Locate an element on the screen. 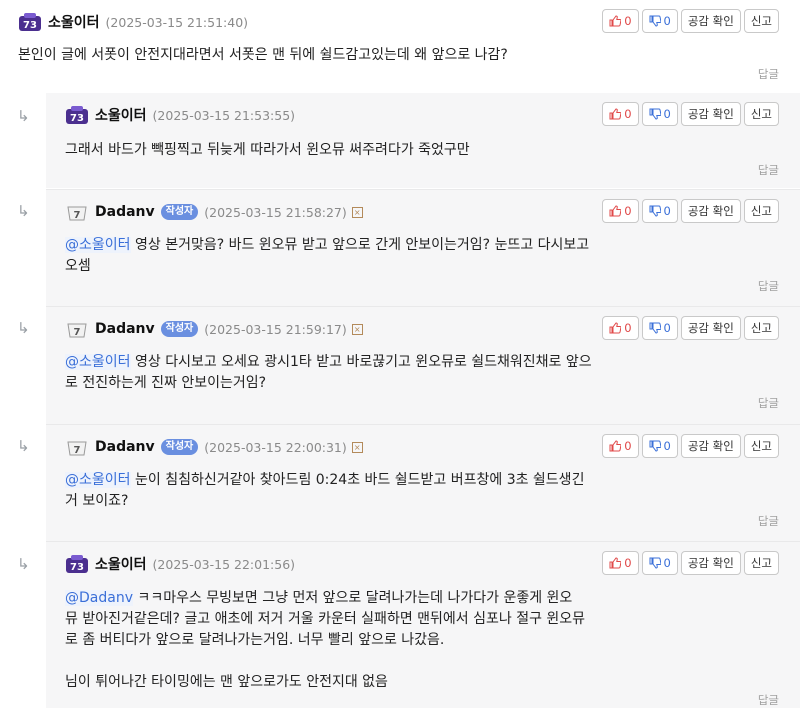 The width and height of the screenshot is (800, 708). comment-header: 7 Dadanv 작성자 (2025-03-15 21:58:27) × is located at coordinates (214, 212).